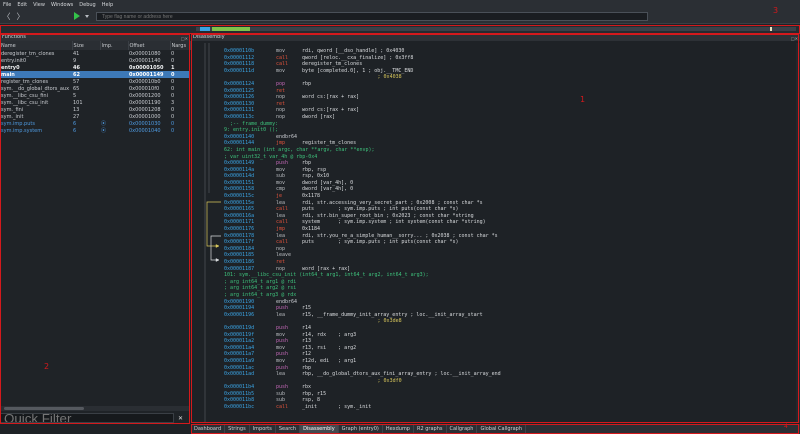 This screenshot has height=434, width=800. Describe the element at coordinates (510, 183) in the screenshot. I see `disassembly-line: 0x00001151 mov dword [var_4h], 0` at that location.